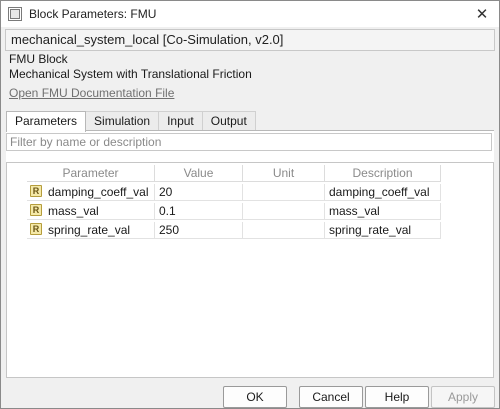  I want to click on parameter-name-cell: R spring_rate_val, so click(91, 230).